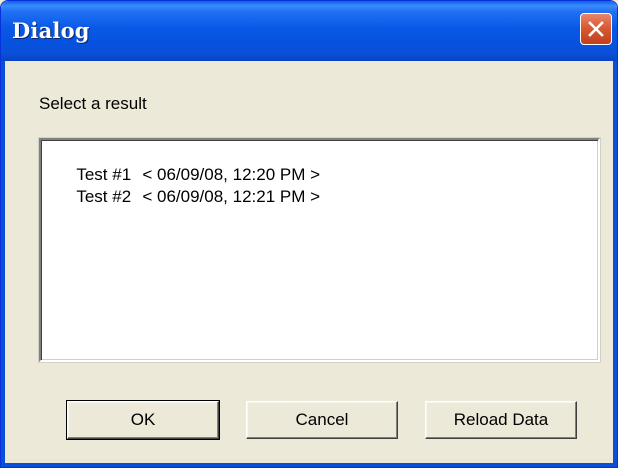 The width and height of the screenshot is (618, 468). Describe the element at coordinates (309, 31) in the screenshot. I see `title-bar: Dialog` at that location.